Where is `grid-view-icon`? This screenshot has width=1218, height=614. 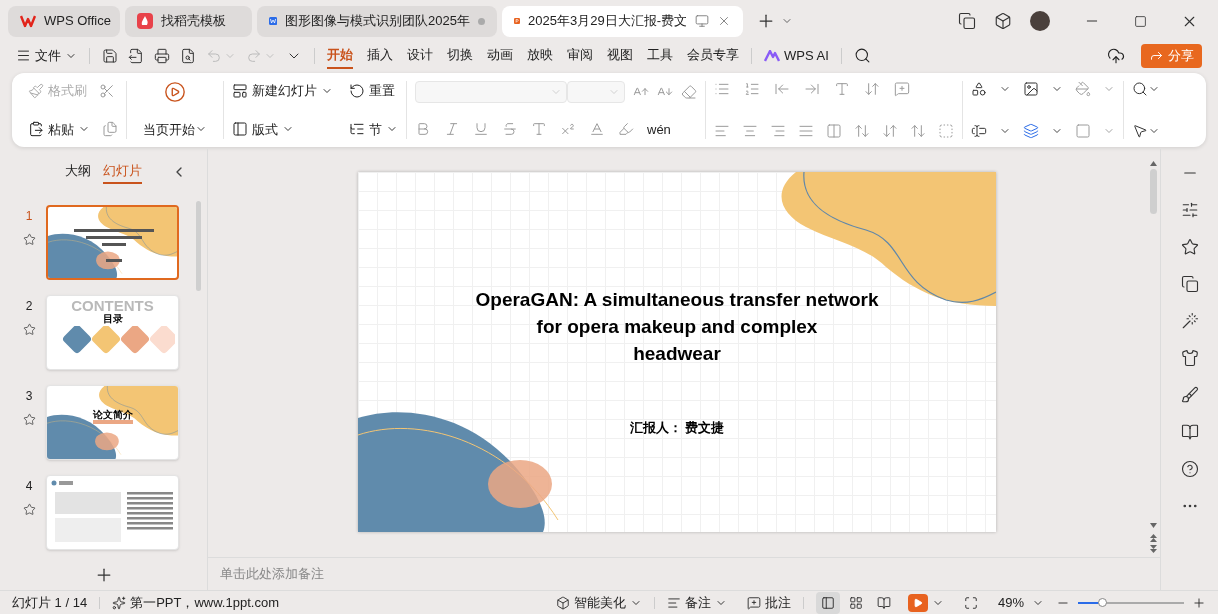
grid-view-icon is located at coordinates (855, 602).